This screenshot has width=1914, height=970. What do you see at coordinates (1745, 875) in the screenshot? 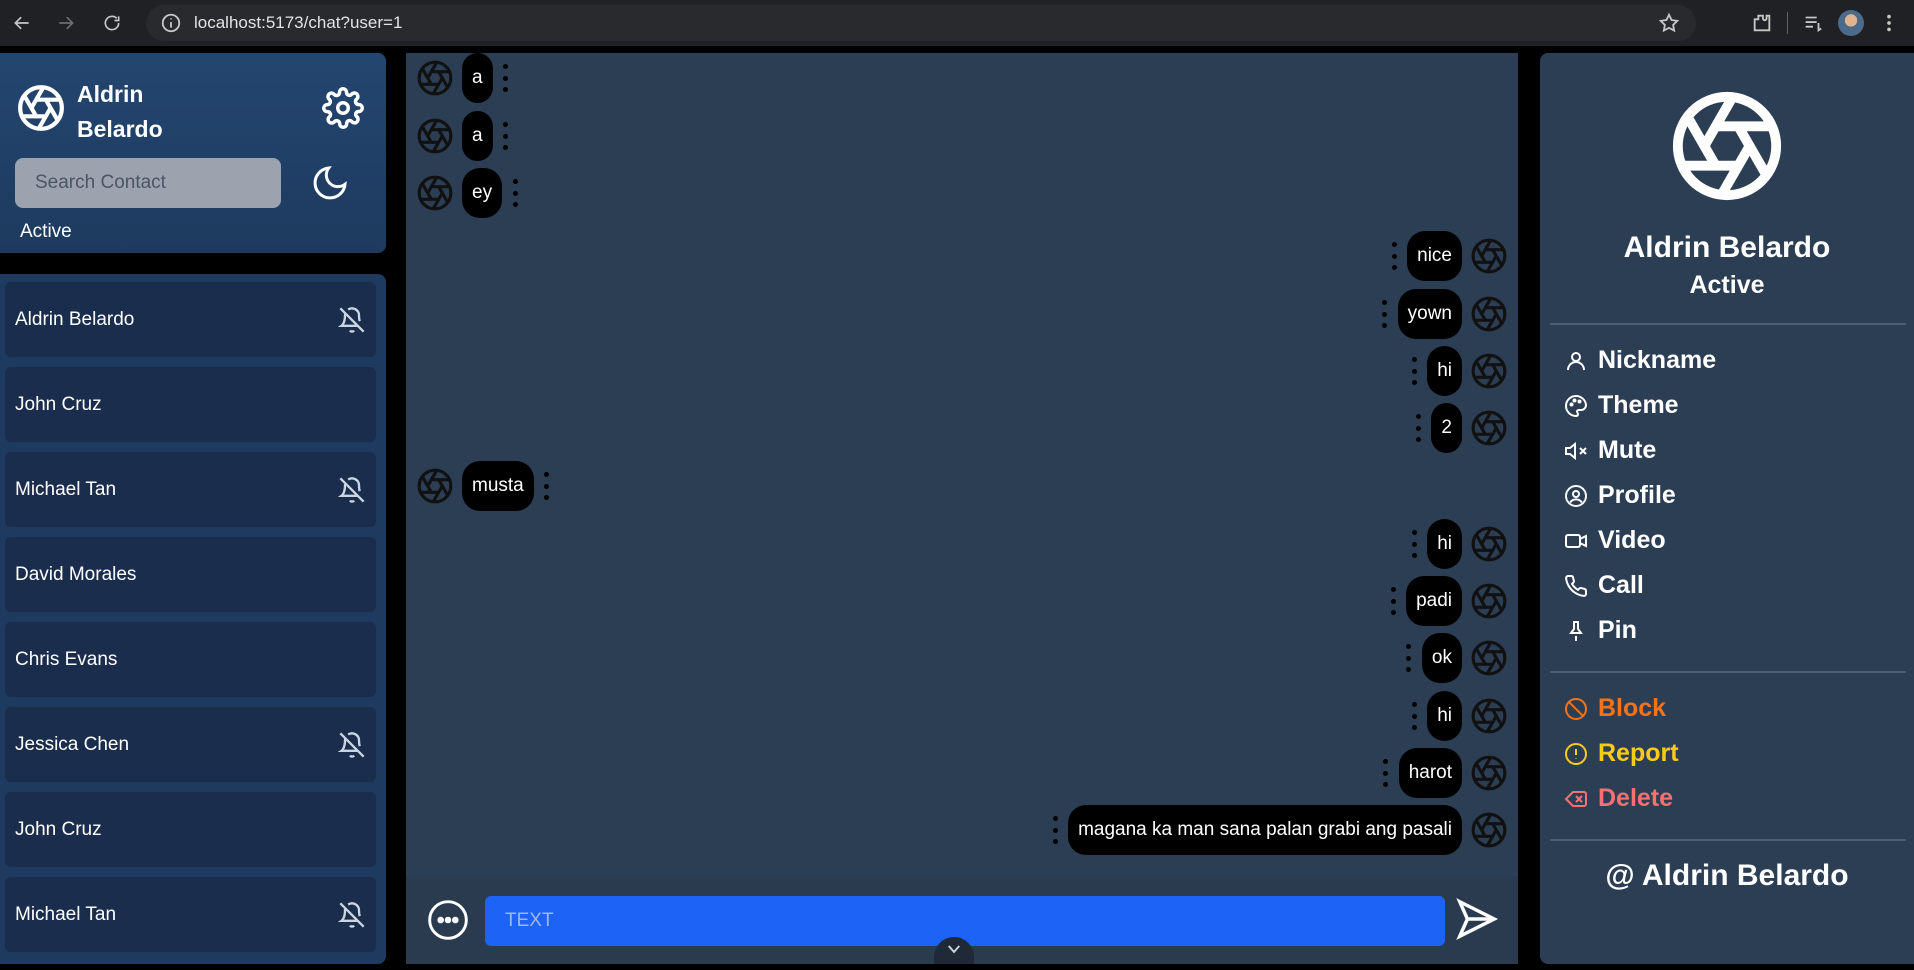
I see `username-text: Aldrin Belardo` at bounding box center [1745, 875].